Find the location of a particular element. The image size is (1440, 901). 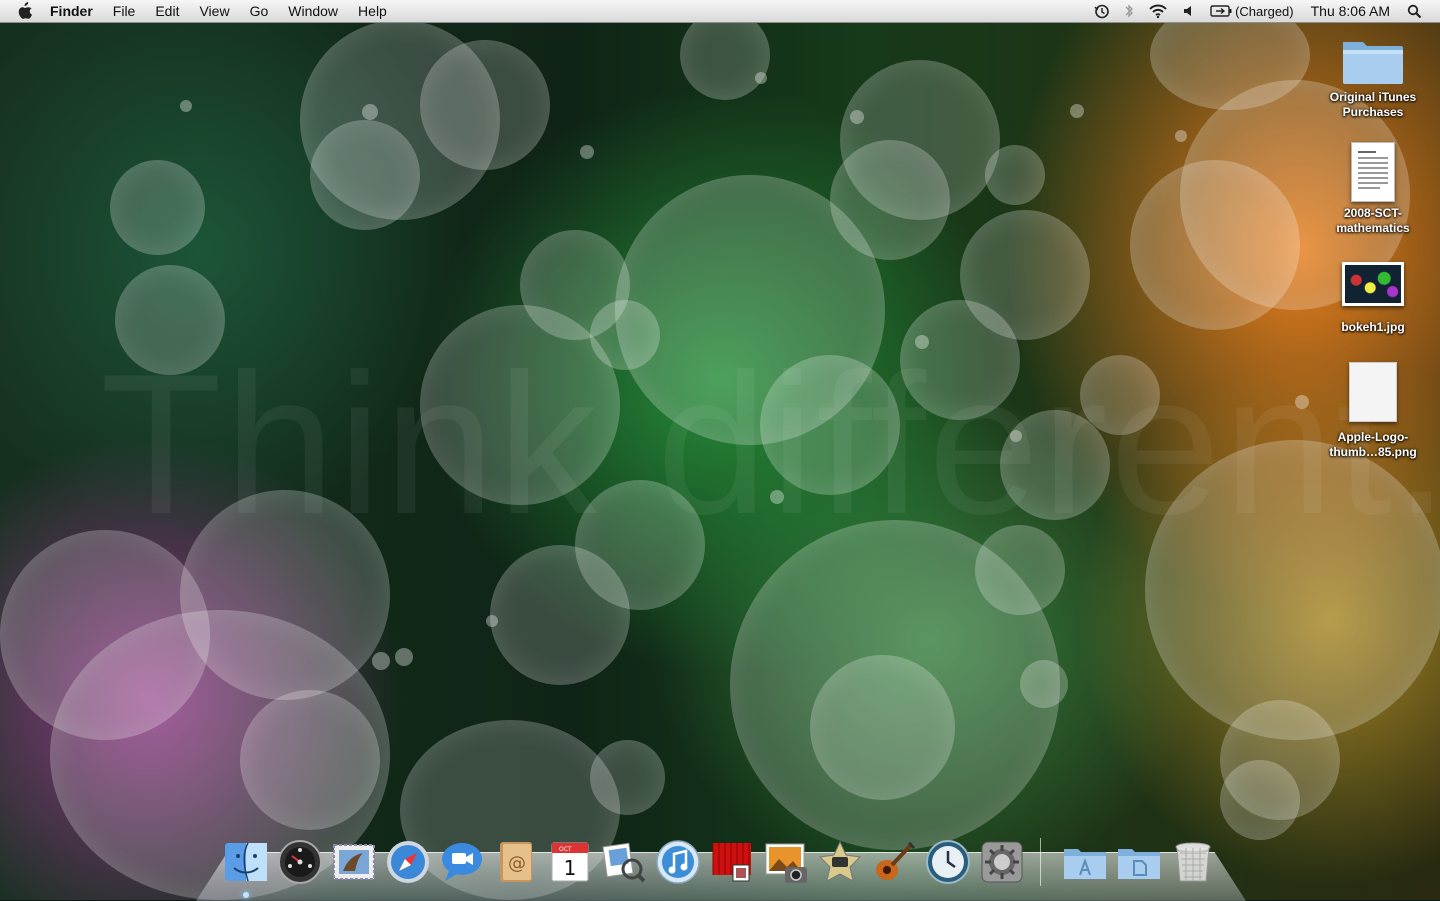

dashboard-icon is located at coordinates (300, 862).